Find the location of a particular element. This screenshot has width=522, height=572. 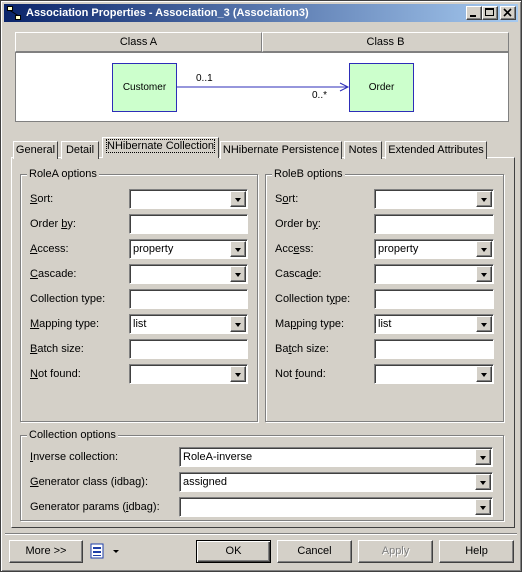

roleb-orderby-input is located at coordinates (434, 224).